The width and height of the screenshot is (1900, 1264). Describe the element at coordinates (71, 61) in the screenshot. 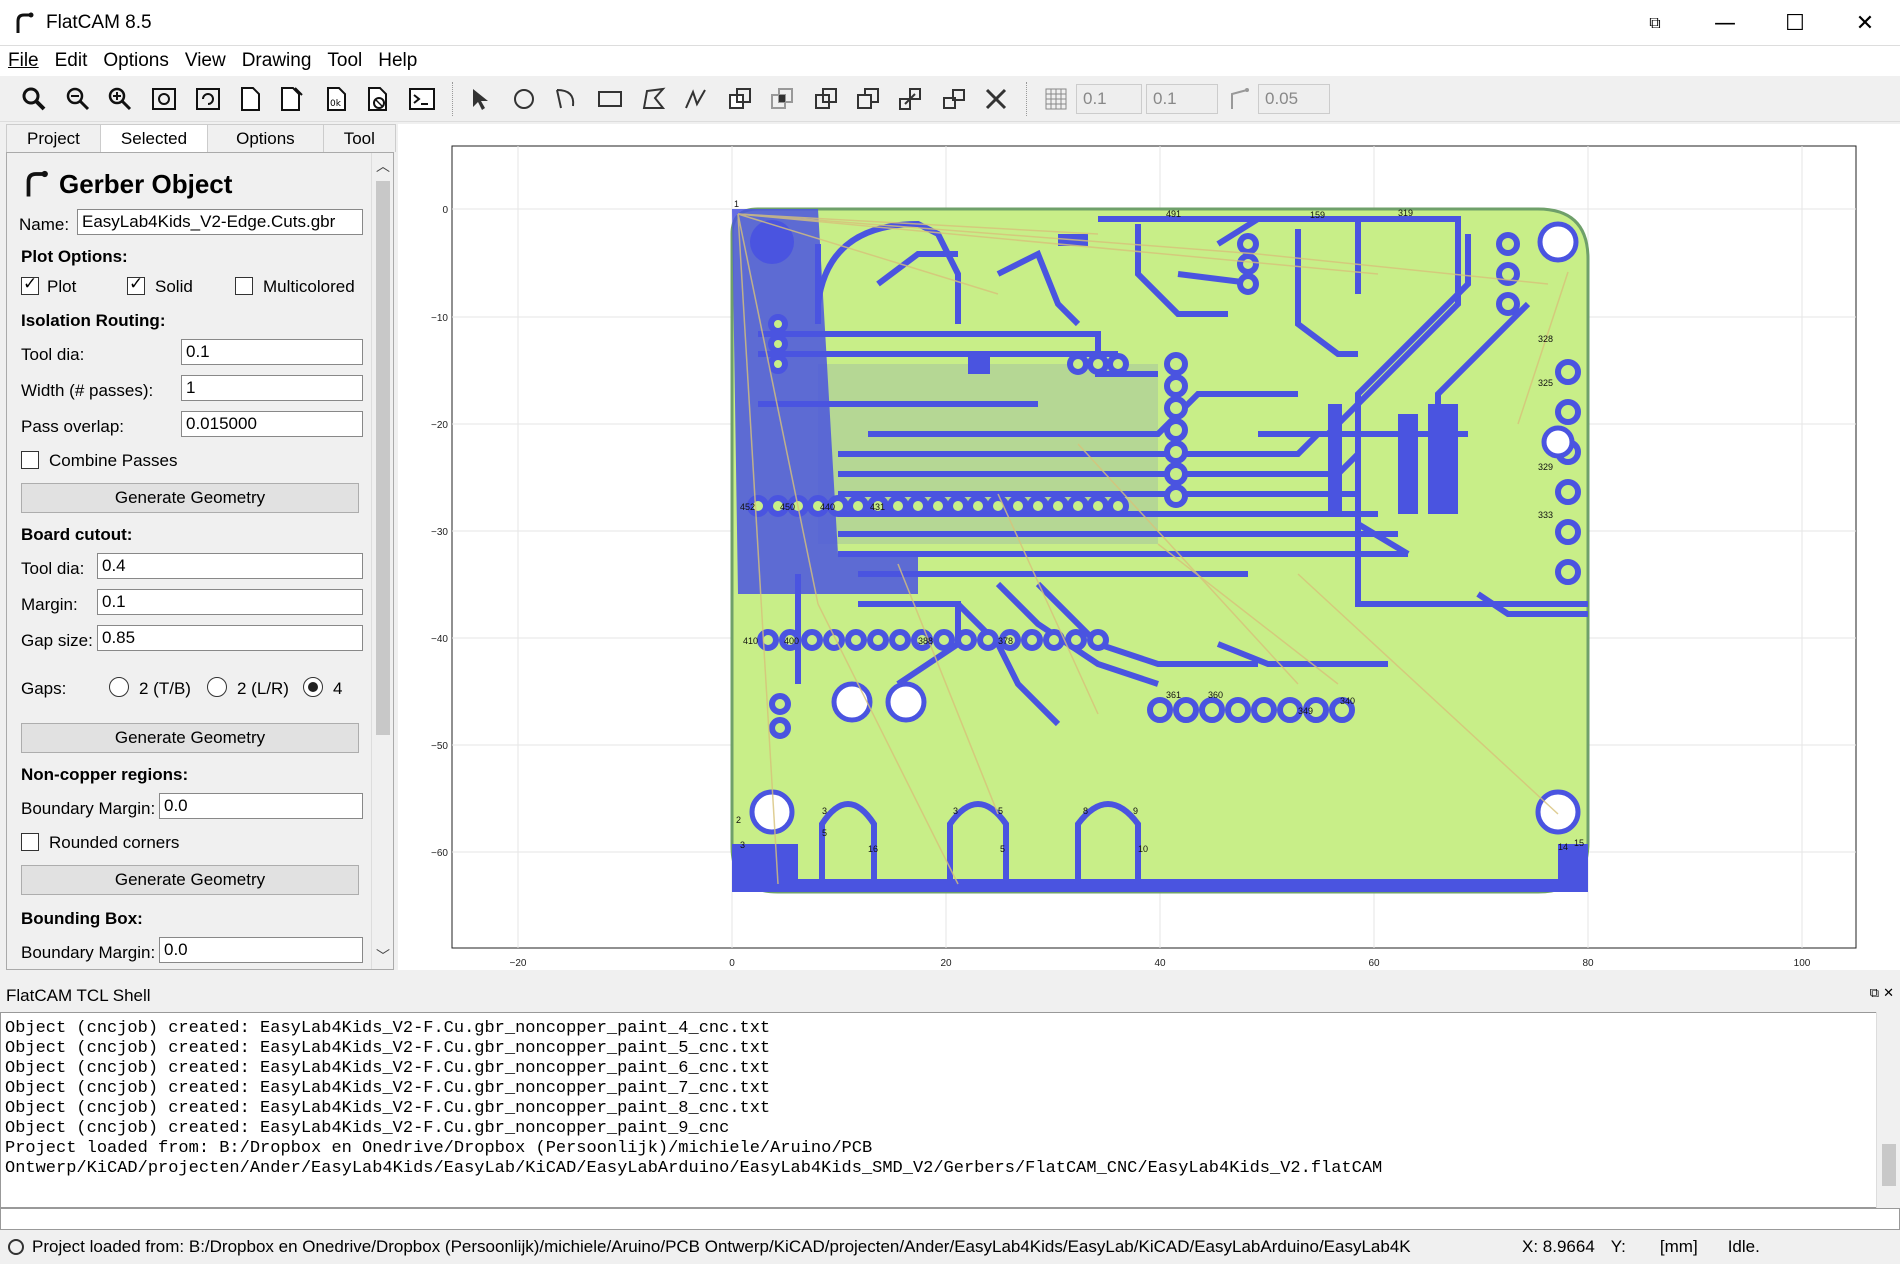

I see `menu-edit: Edit` at that location.